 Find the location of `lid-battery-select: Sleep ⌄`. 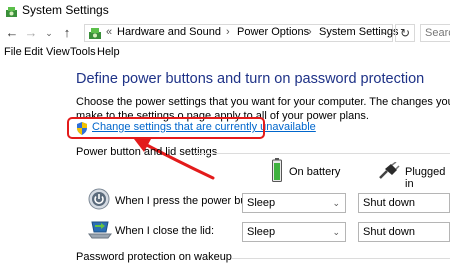

lid-battery-select: Sleep ⌄ is located at coordinates (294, 232).